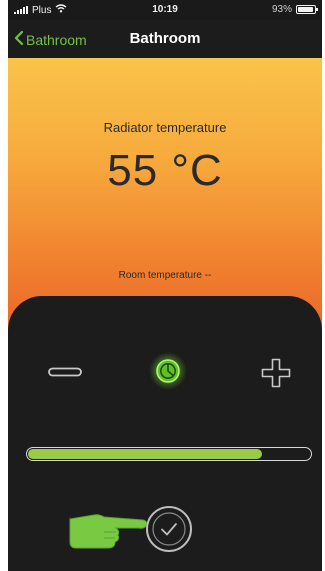 The image size is (325, 571). What do you see at coordinates (294, 9) in the screenshot?
I see `status-right: 93%` at bounding box center [294, 9].